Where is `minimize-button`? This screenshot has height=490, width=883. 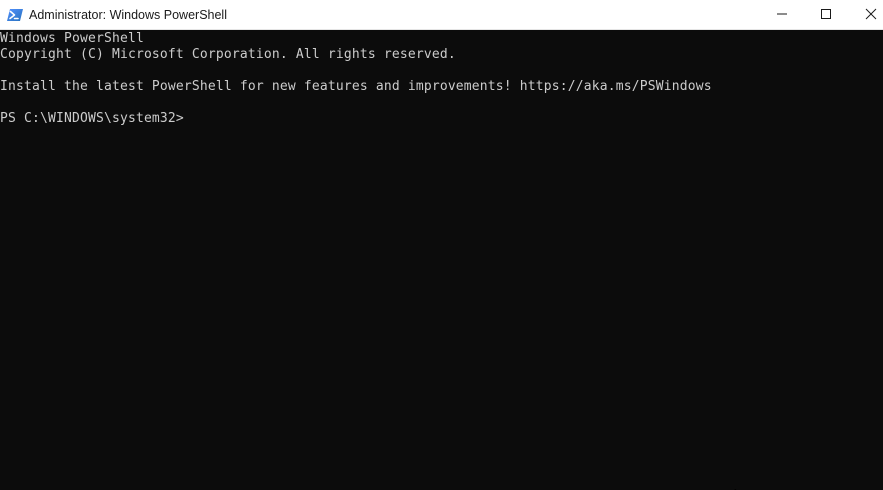 minimize-button is located at coordinates (782, 14).